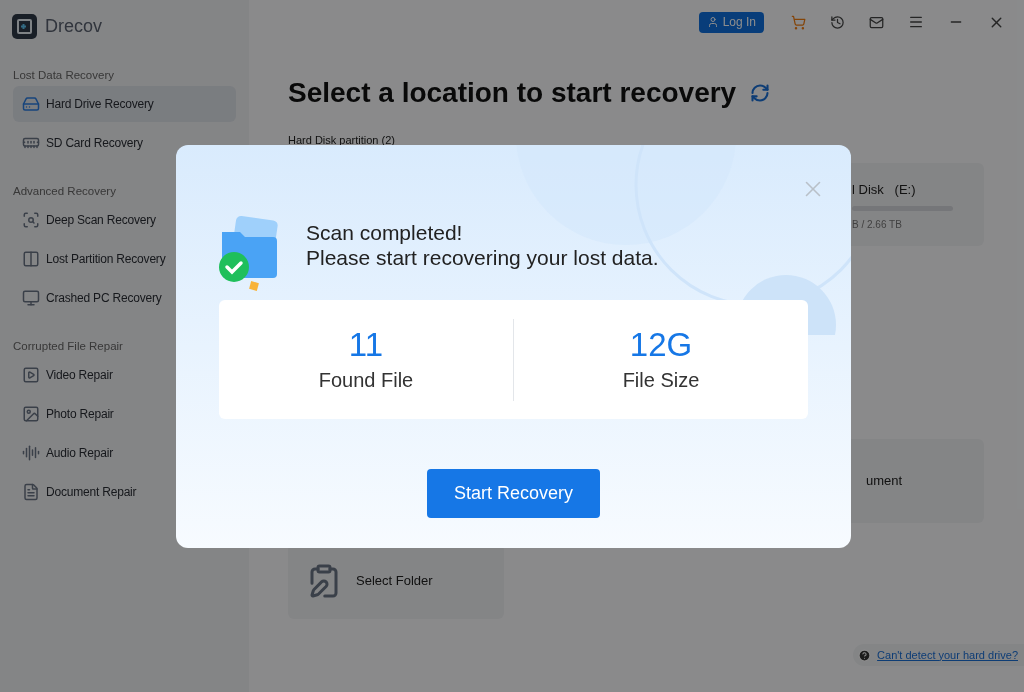 This screenshot has height=692, width=1024. I want to click on sidebar-item: SD Card Recovery, so click(124, 143).